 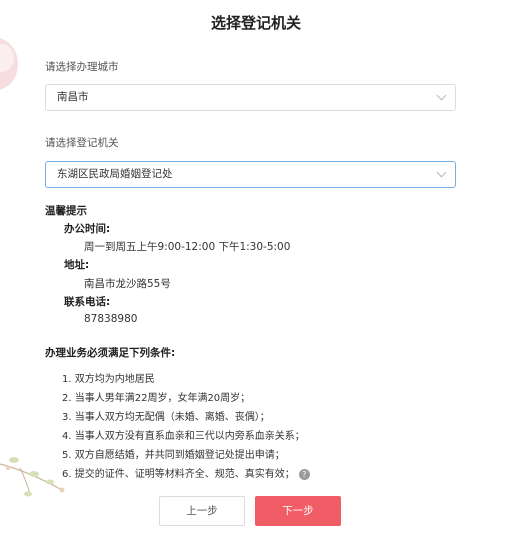 I want to click on condition-item: 2. 当事人男年满22周岁，女年满20周岁；, so click(x=156, y=398).